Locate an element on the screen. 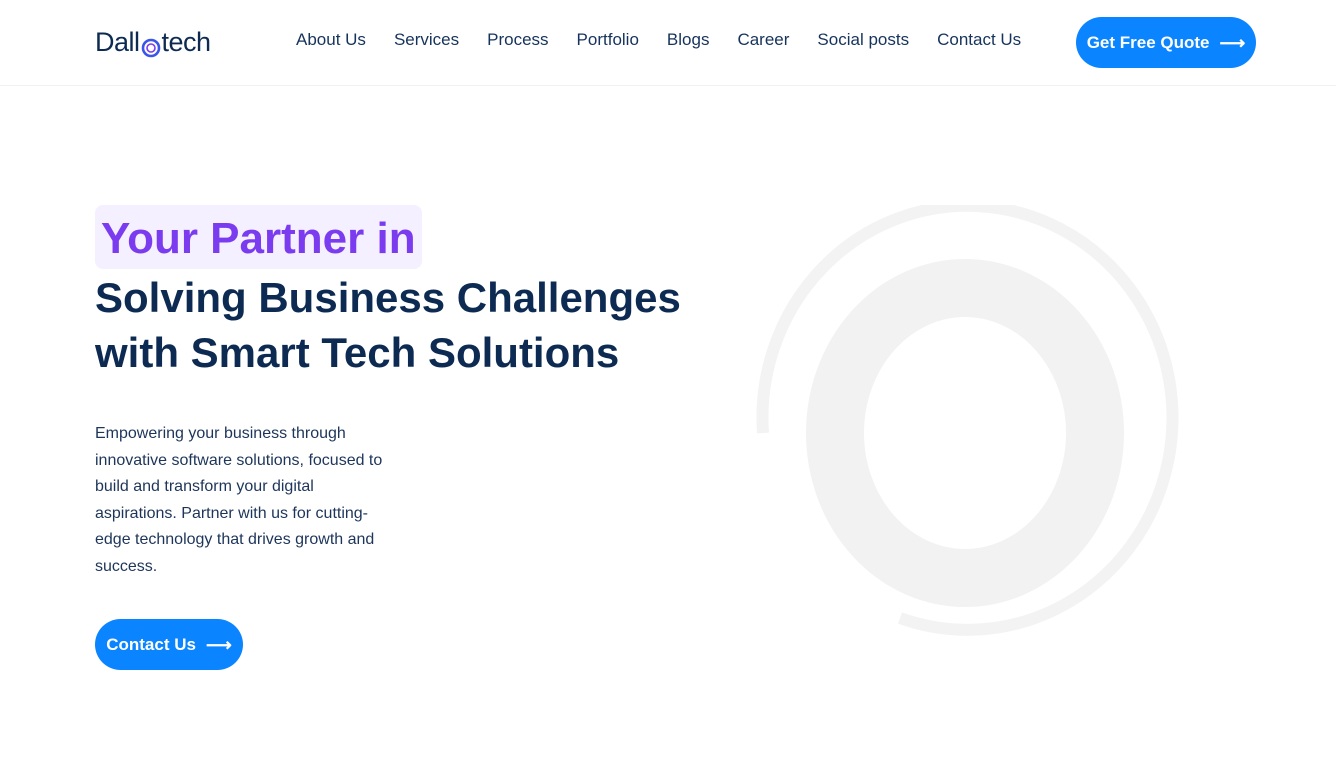 The width and height of the screenshot is (1336, 768). get-free-quote-label: Get Free Quote is located at coordinates (1148, 42).